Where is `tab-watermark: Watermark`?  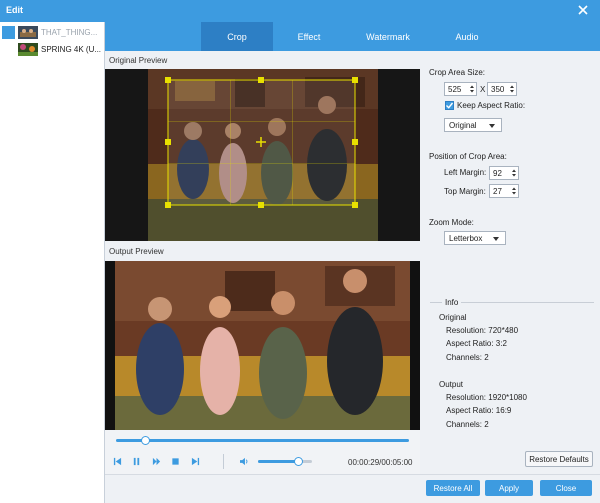
tab-watermark: Watermark is located at coordinates (388, 36).